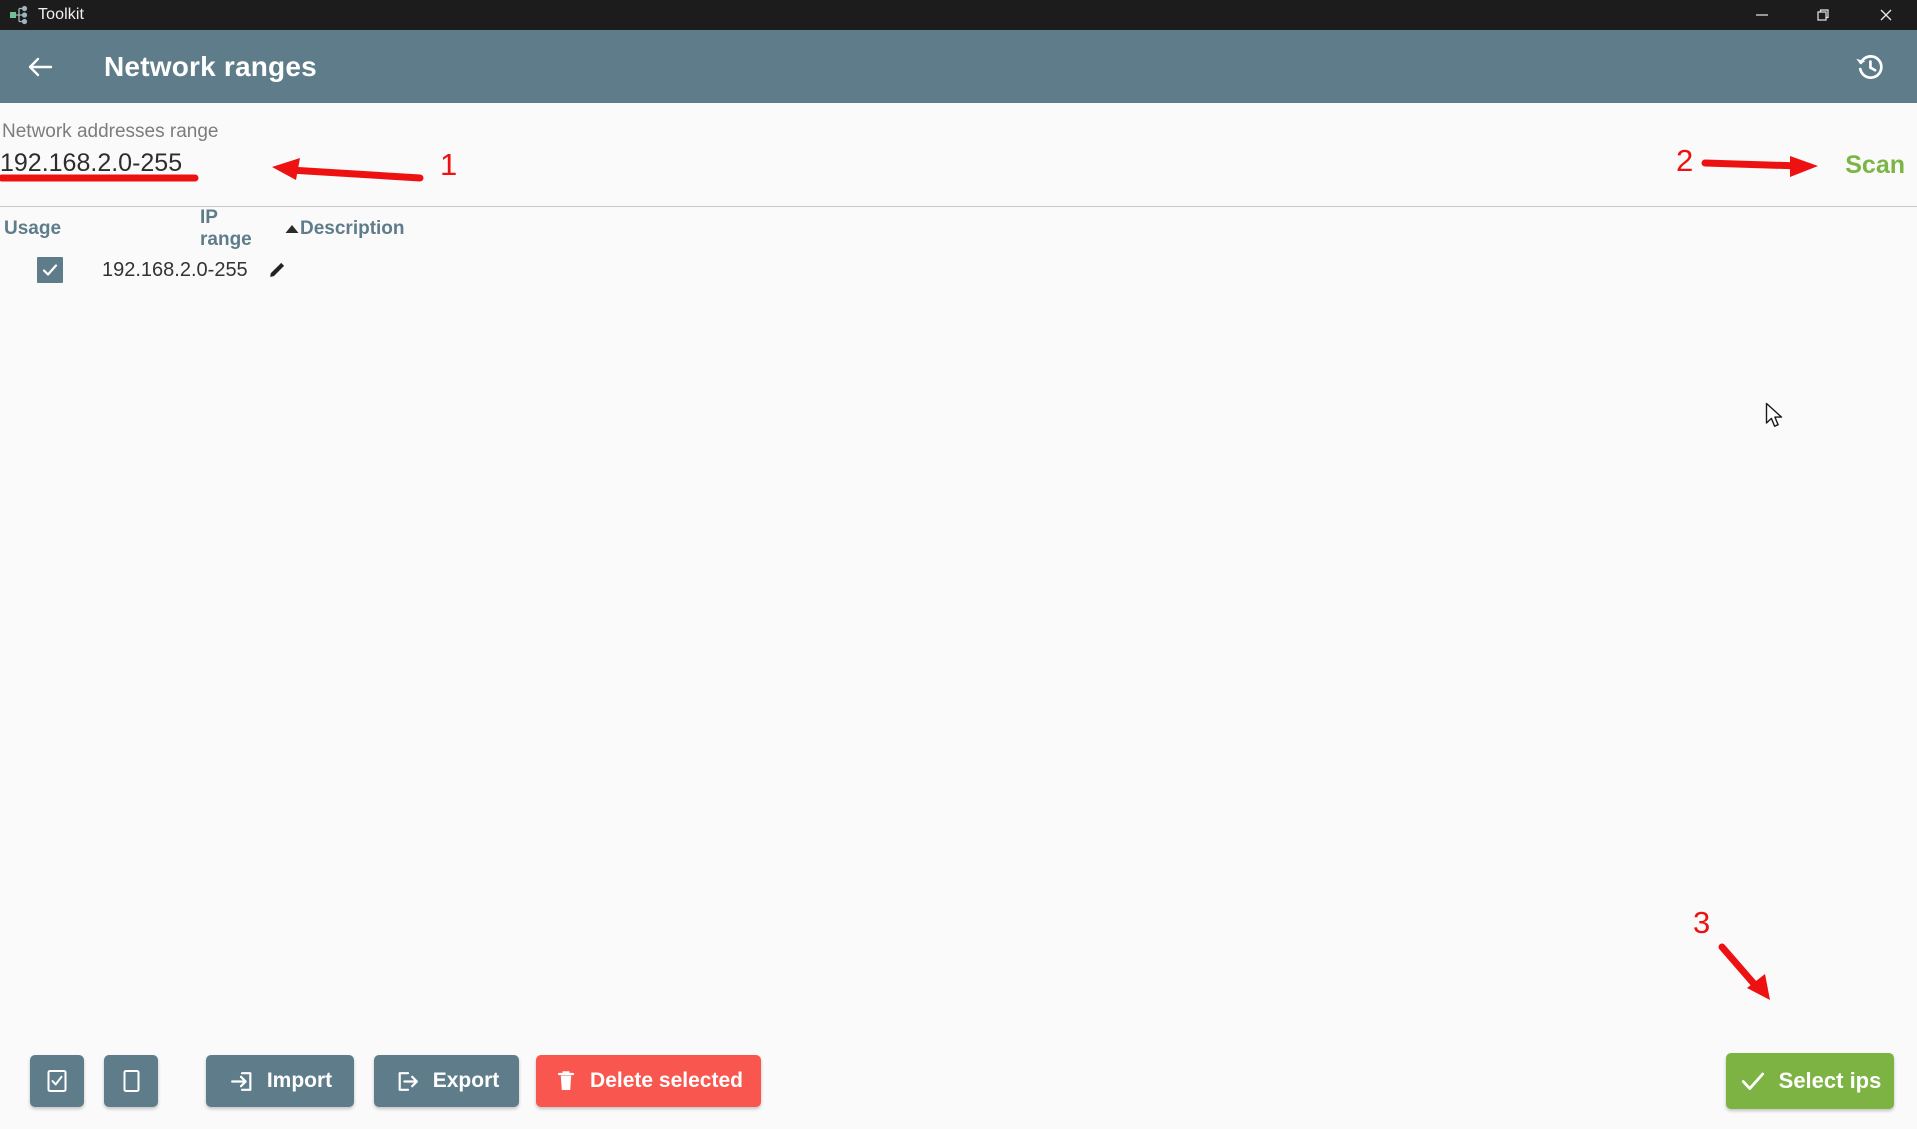 This screenshot has height=1129, width=1917. I want to click on row-usage-checkbox, so click(50, 270).